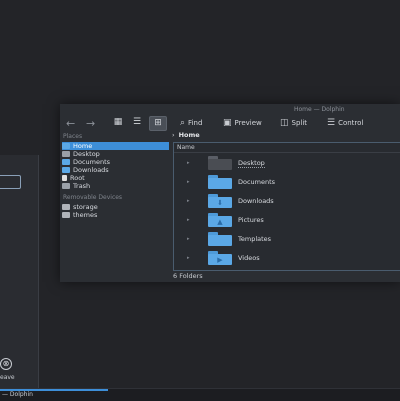  I want to click on hamburger-menu-icon: ☰, so click(331, 123).